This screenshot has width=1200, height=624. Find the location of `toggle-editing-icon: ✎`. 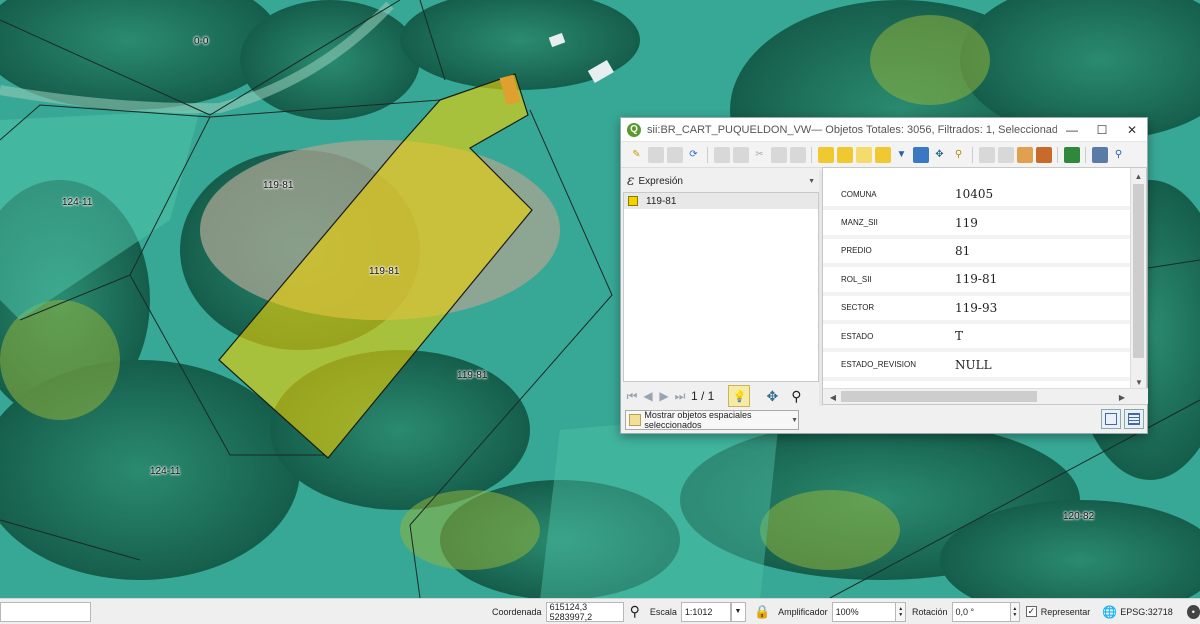

toggle-editing-icon: ✎ is located at coordinates (637, 155).